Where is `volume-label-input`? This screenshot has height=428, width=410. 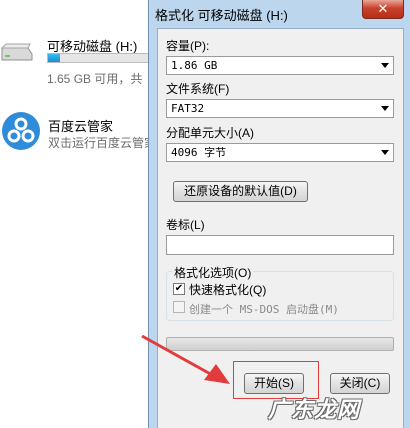 volume-label-input is located at coordinates (280, 245).